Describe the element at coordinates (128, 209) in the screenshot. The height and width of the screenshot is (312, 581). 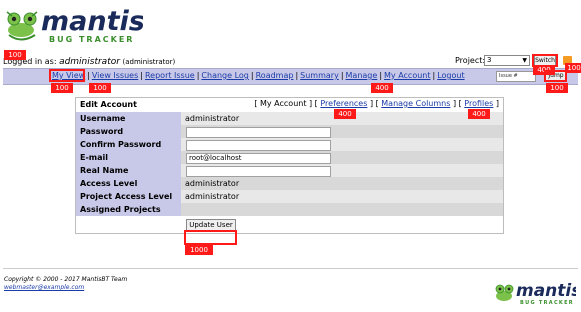
I see `label-assigned-projects: Assigned Projects` at that location.